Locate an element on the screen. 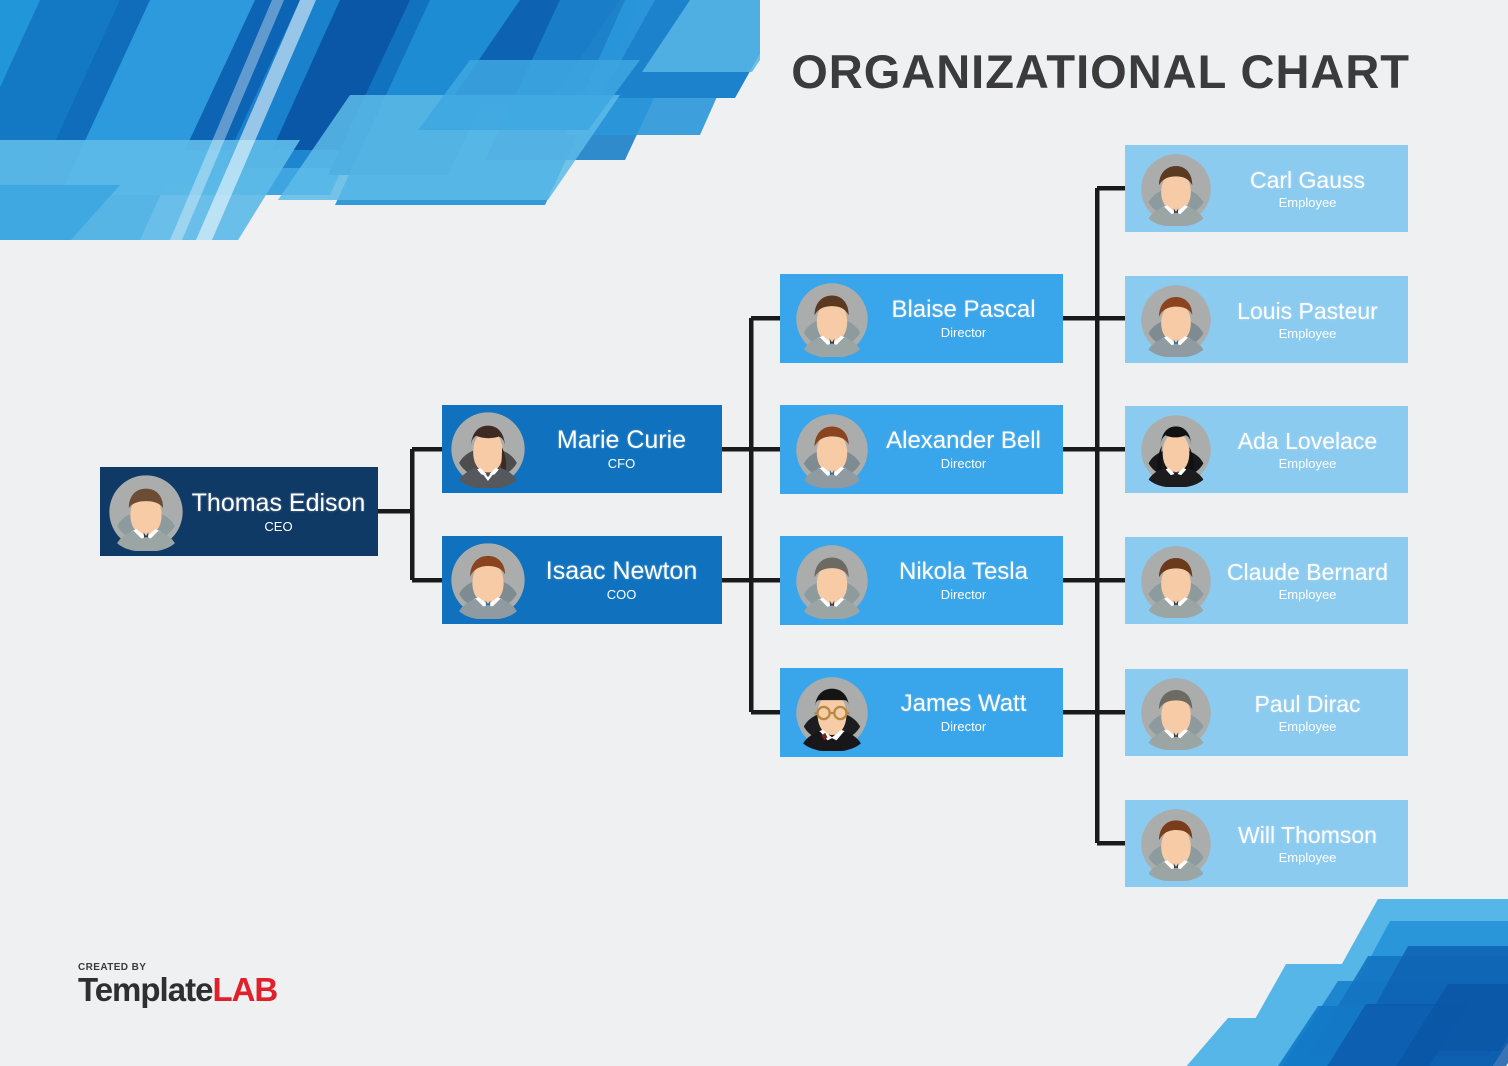 Image resolution: width=1508 pixels, height=1066 pixels. node-name: Louis Pasteur is located at coordinates (1307, 310).